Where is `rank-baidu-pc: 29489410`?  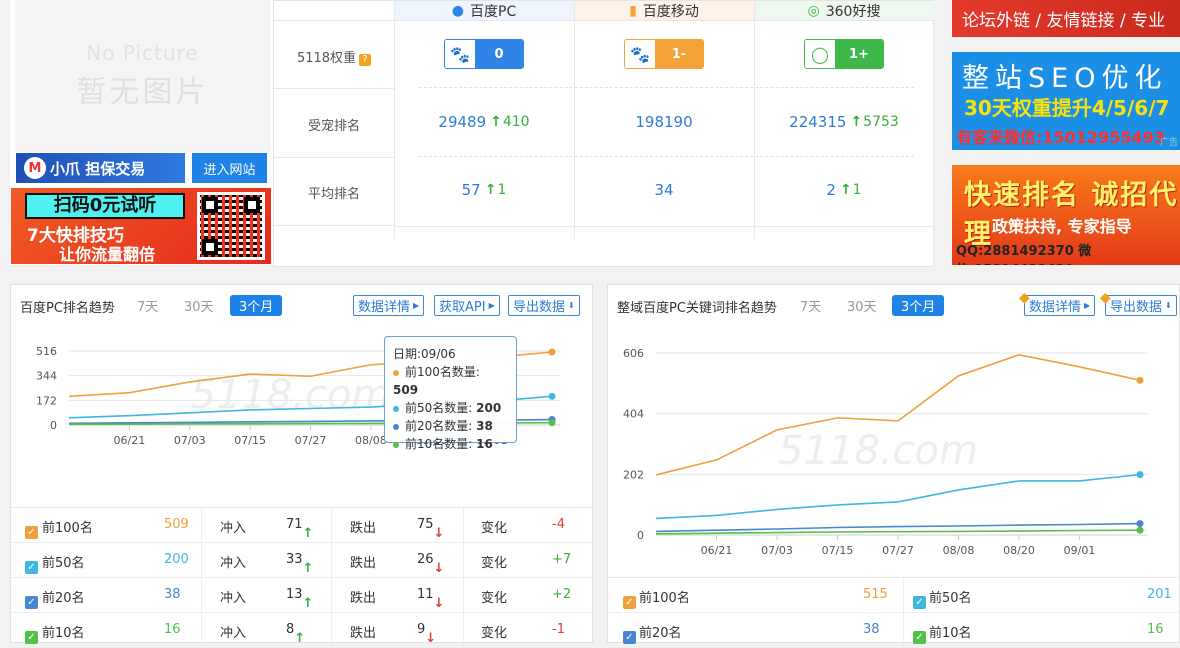
rank-baidu-pc: 29489410 is located at coordinates (484, 122).